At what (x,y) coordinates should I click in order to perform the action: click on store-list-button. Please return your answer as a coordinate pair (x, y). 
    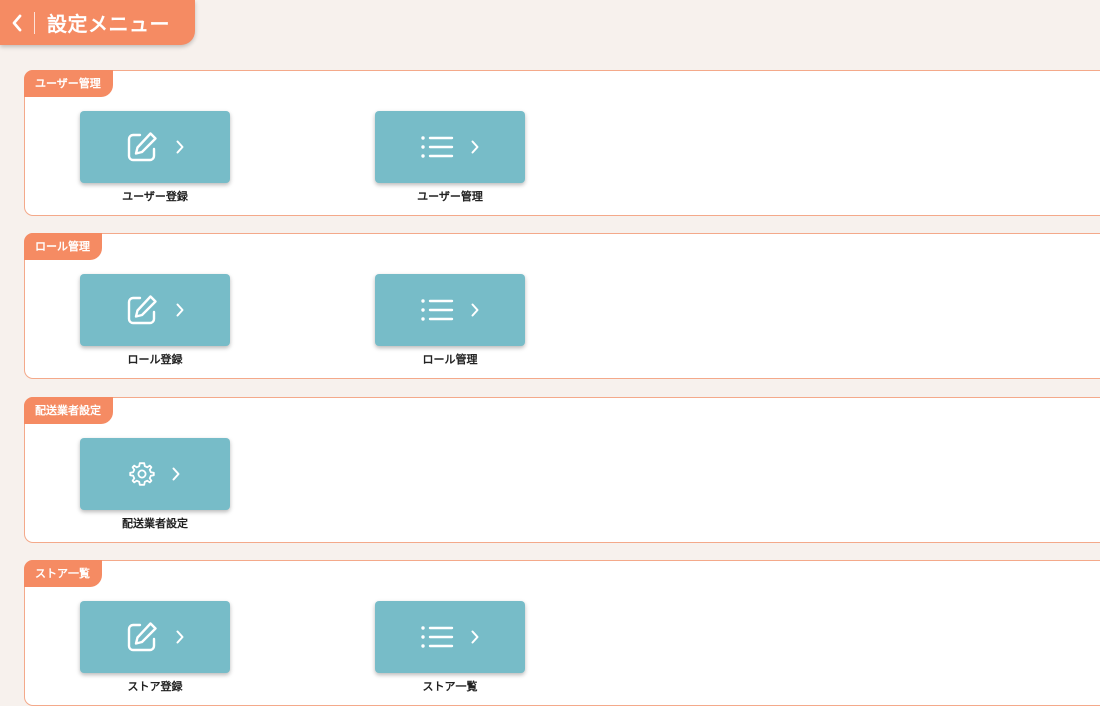
    Looking at the image, I should click on (450, 637).